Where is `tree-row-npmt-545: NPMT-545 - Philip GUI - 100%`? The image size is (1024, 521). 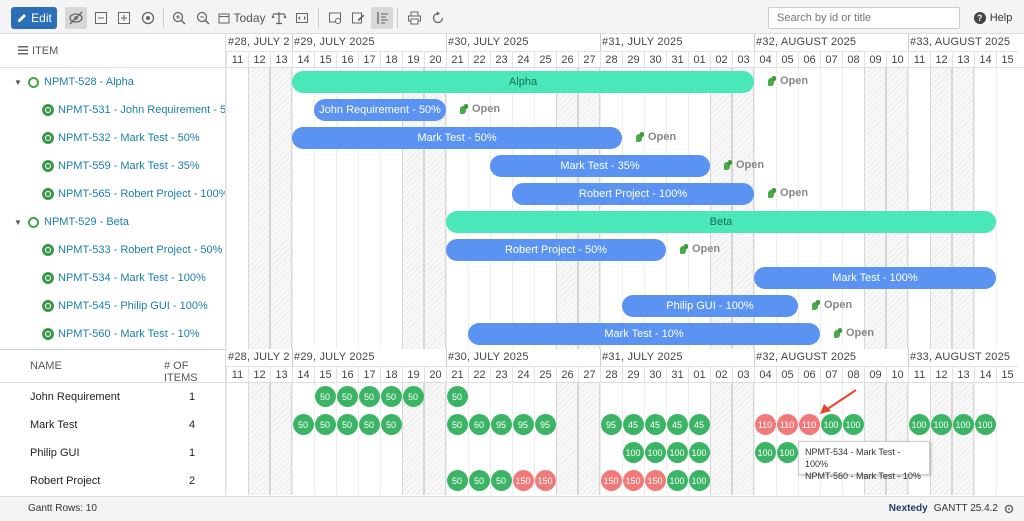 tree-row-npmt-545: NPMT-545 - Philip GUI - 100% is located at coordinates (112, 306).